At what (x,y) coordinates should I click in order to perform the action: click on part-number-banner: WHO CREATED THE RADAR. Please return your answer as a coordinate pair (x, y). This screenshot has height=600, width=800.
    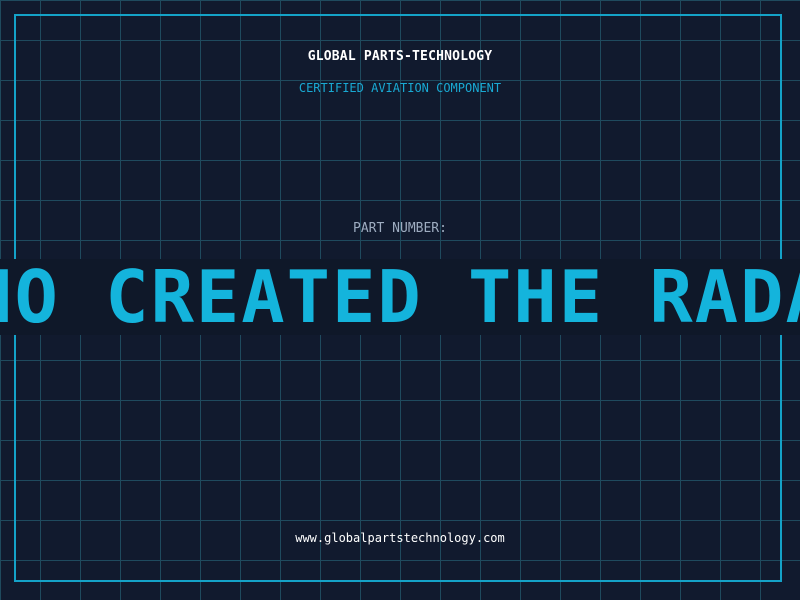
    Looking at the image, I should click on (400, 297).